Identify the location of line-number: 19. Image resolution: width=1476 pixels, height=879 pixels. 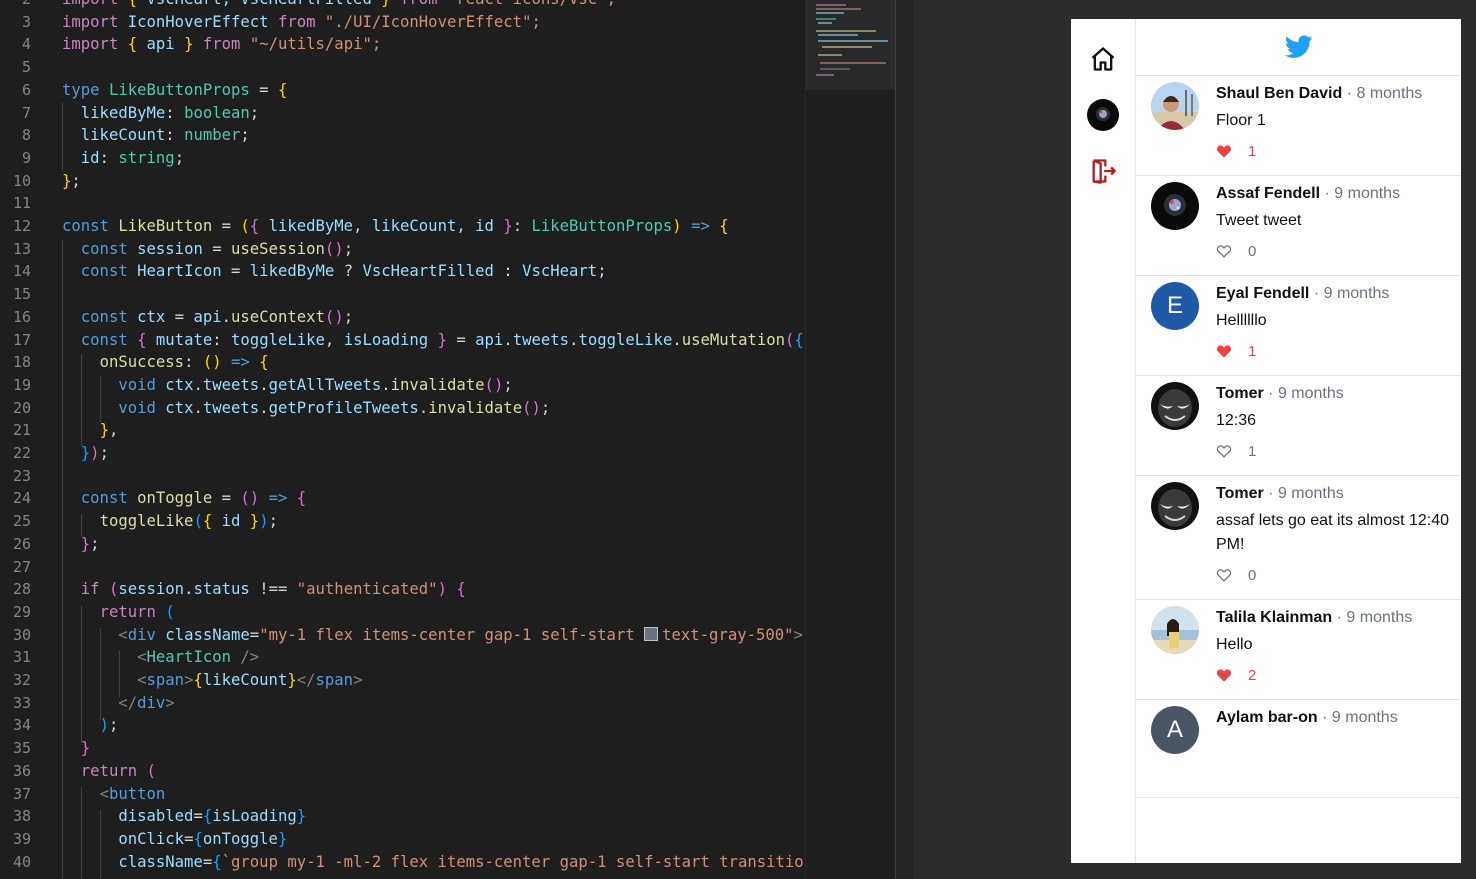
(21, 384).